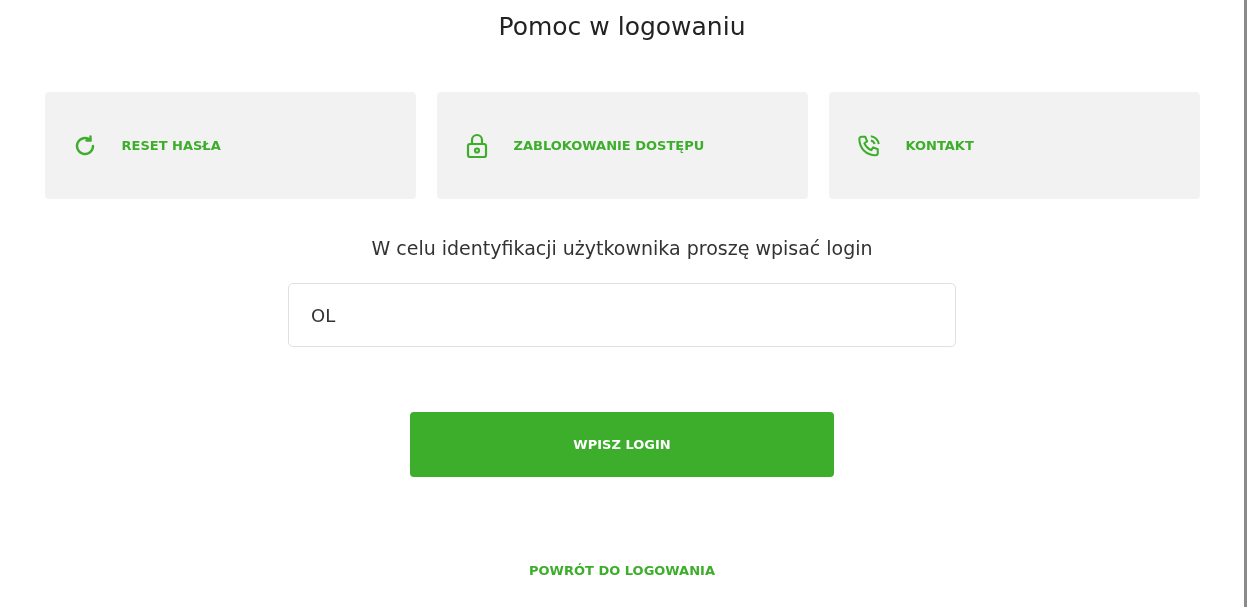  Describe the element at coordinates (476, 145) in the screenshot. I see `lock-icon` at that location.